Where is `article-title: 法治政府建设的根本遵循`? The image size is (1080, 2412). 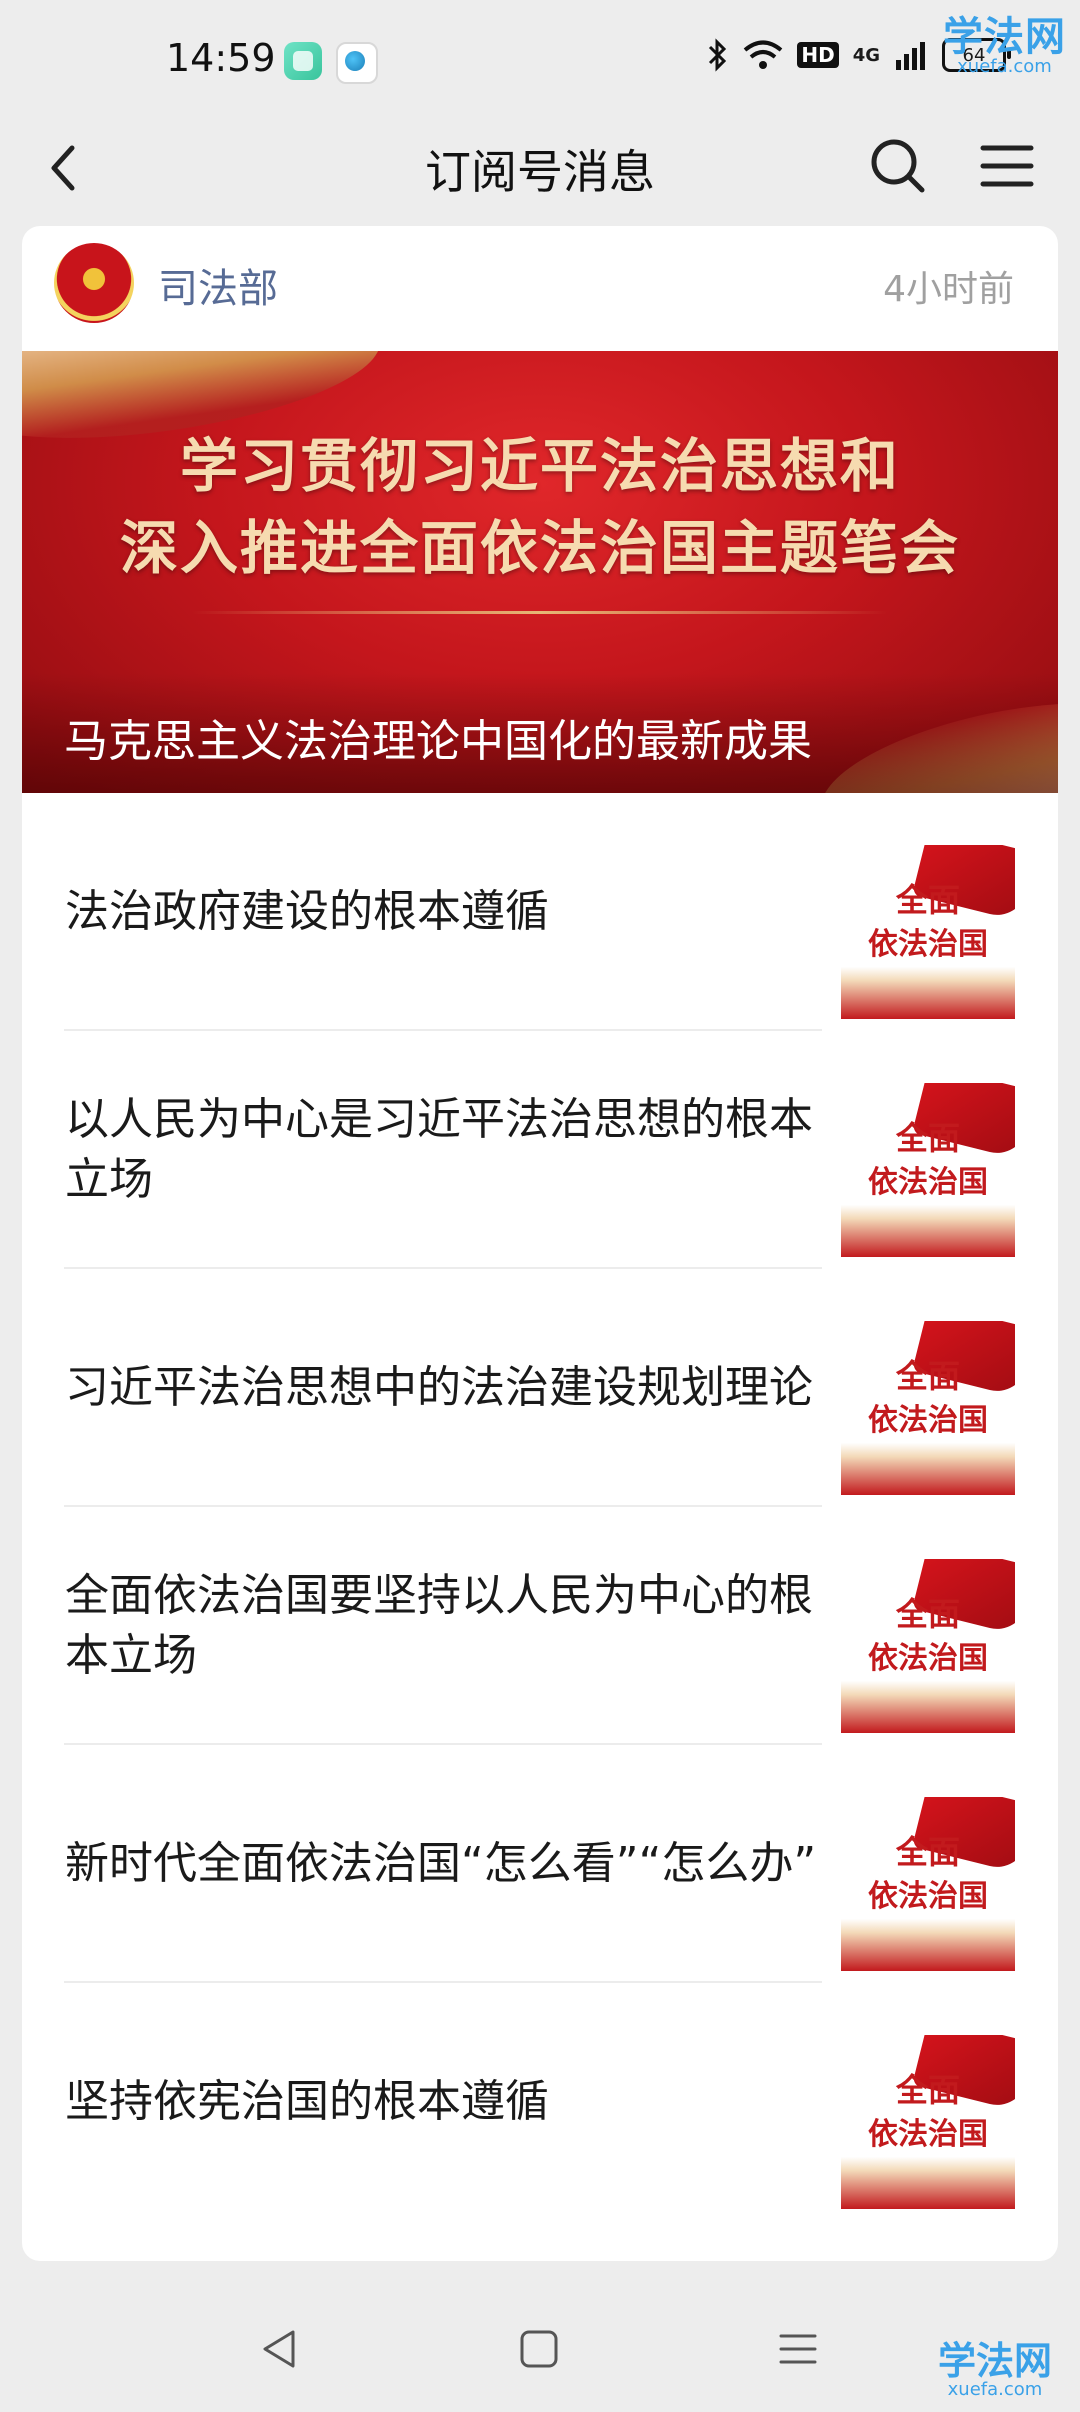 article-title: 法治政府建设的根本遵循 is located at coordinates (307, 911).